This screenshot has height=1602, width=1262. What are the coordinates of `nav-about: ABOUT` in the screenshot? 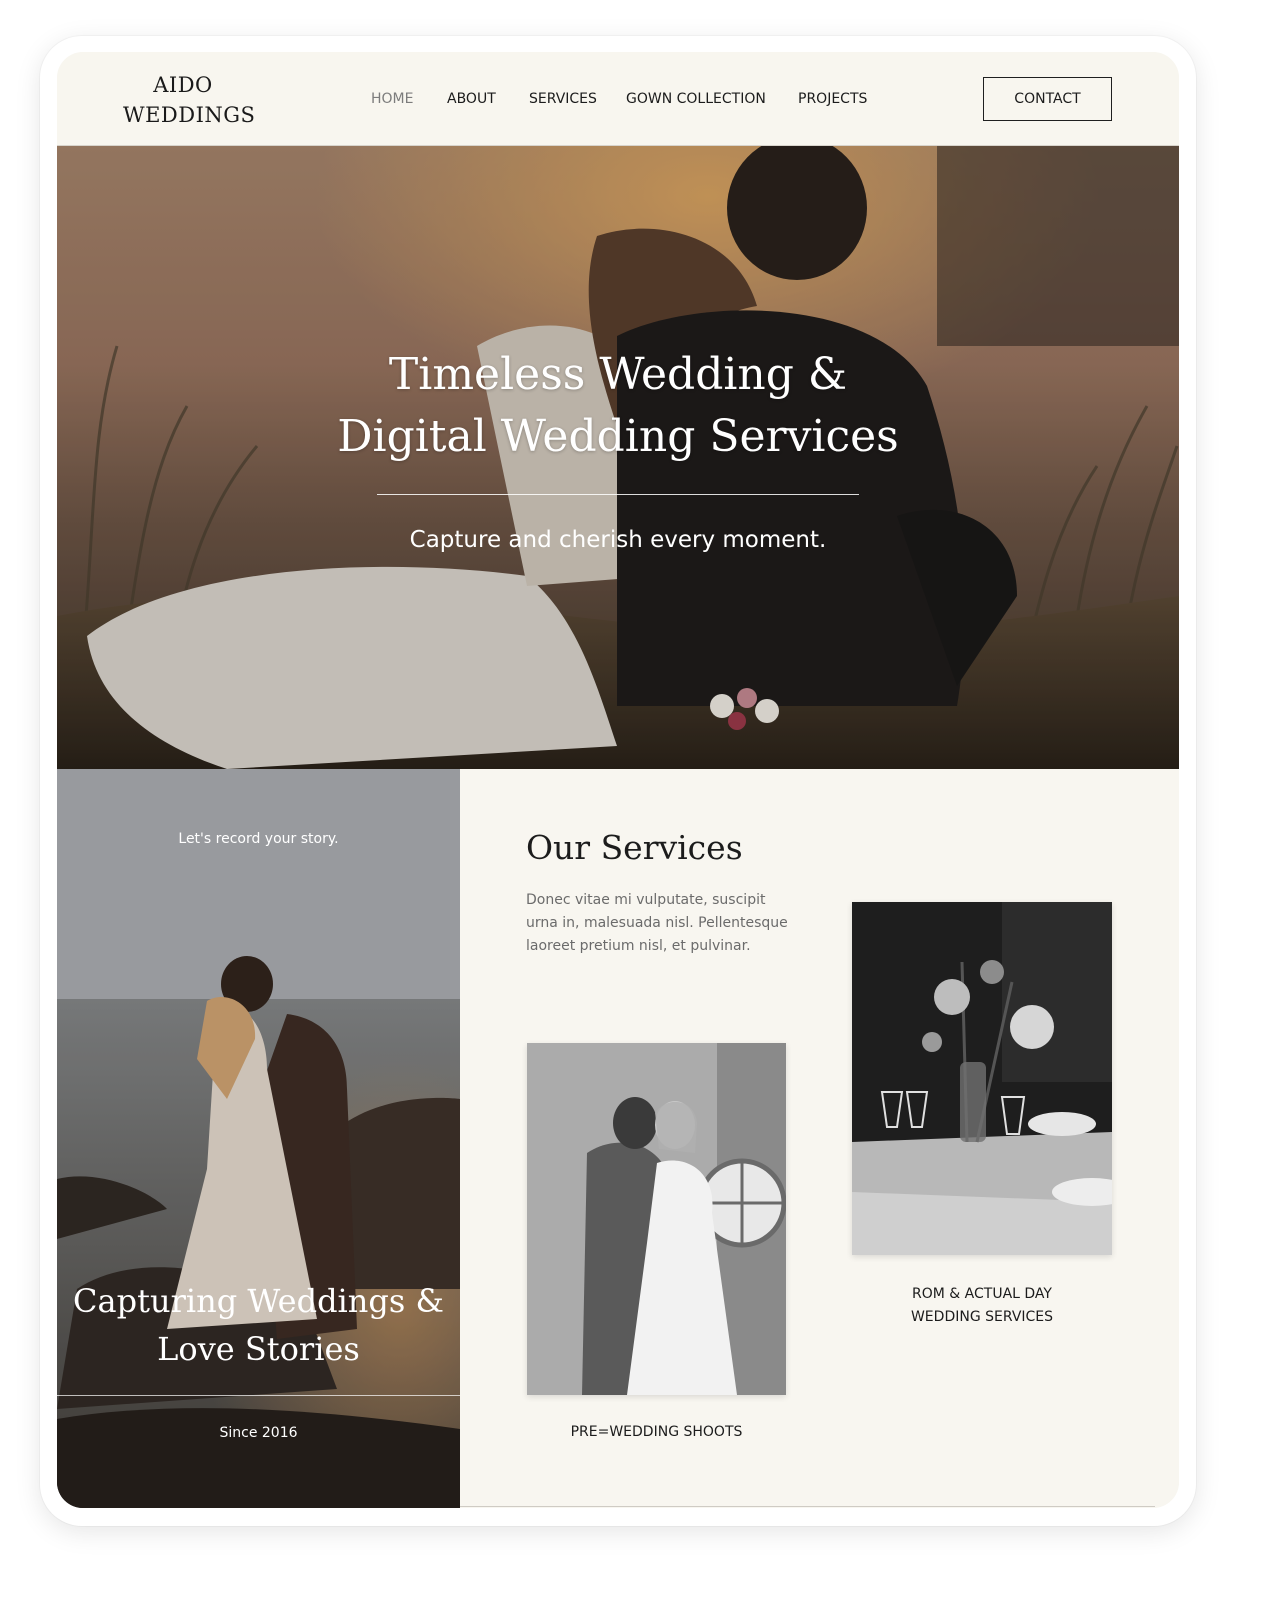 It's located at (471, 99).